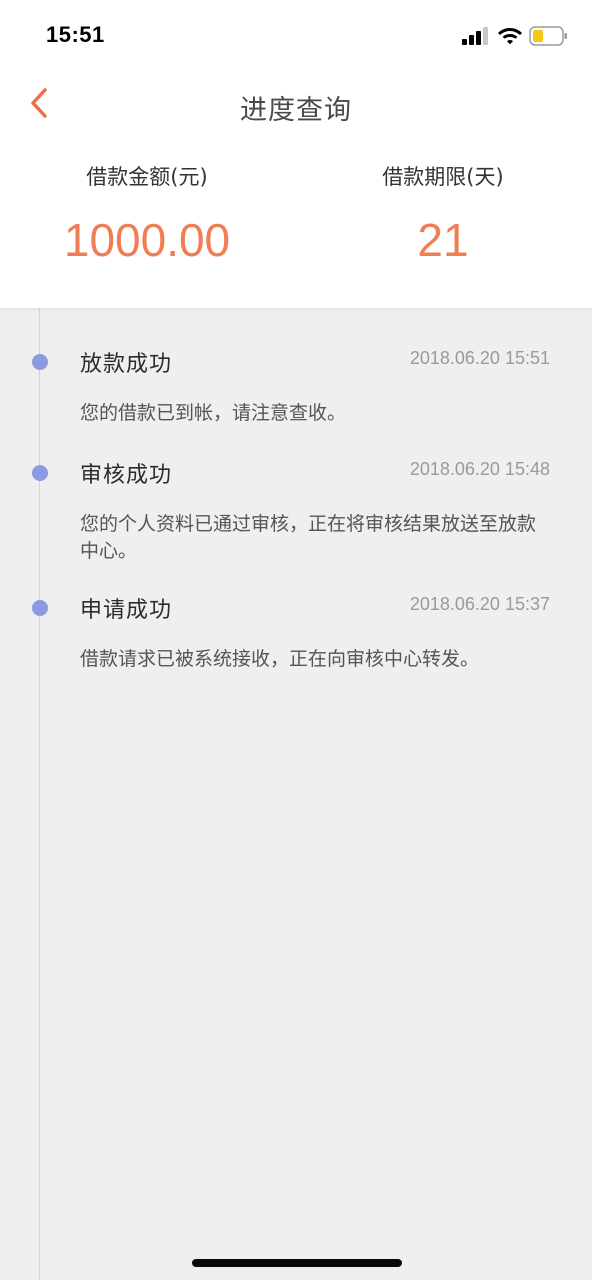 This screenshot has height=1280, width=592. I want to click on loan-amount-value: 1000.00, so click(147, 240).